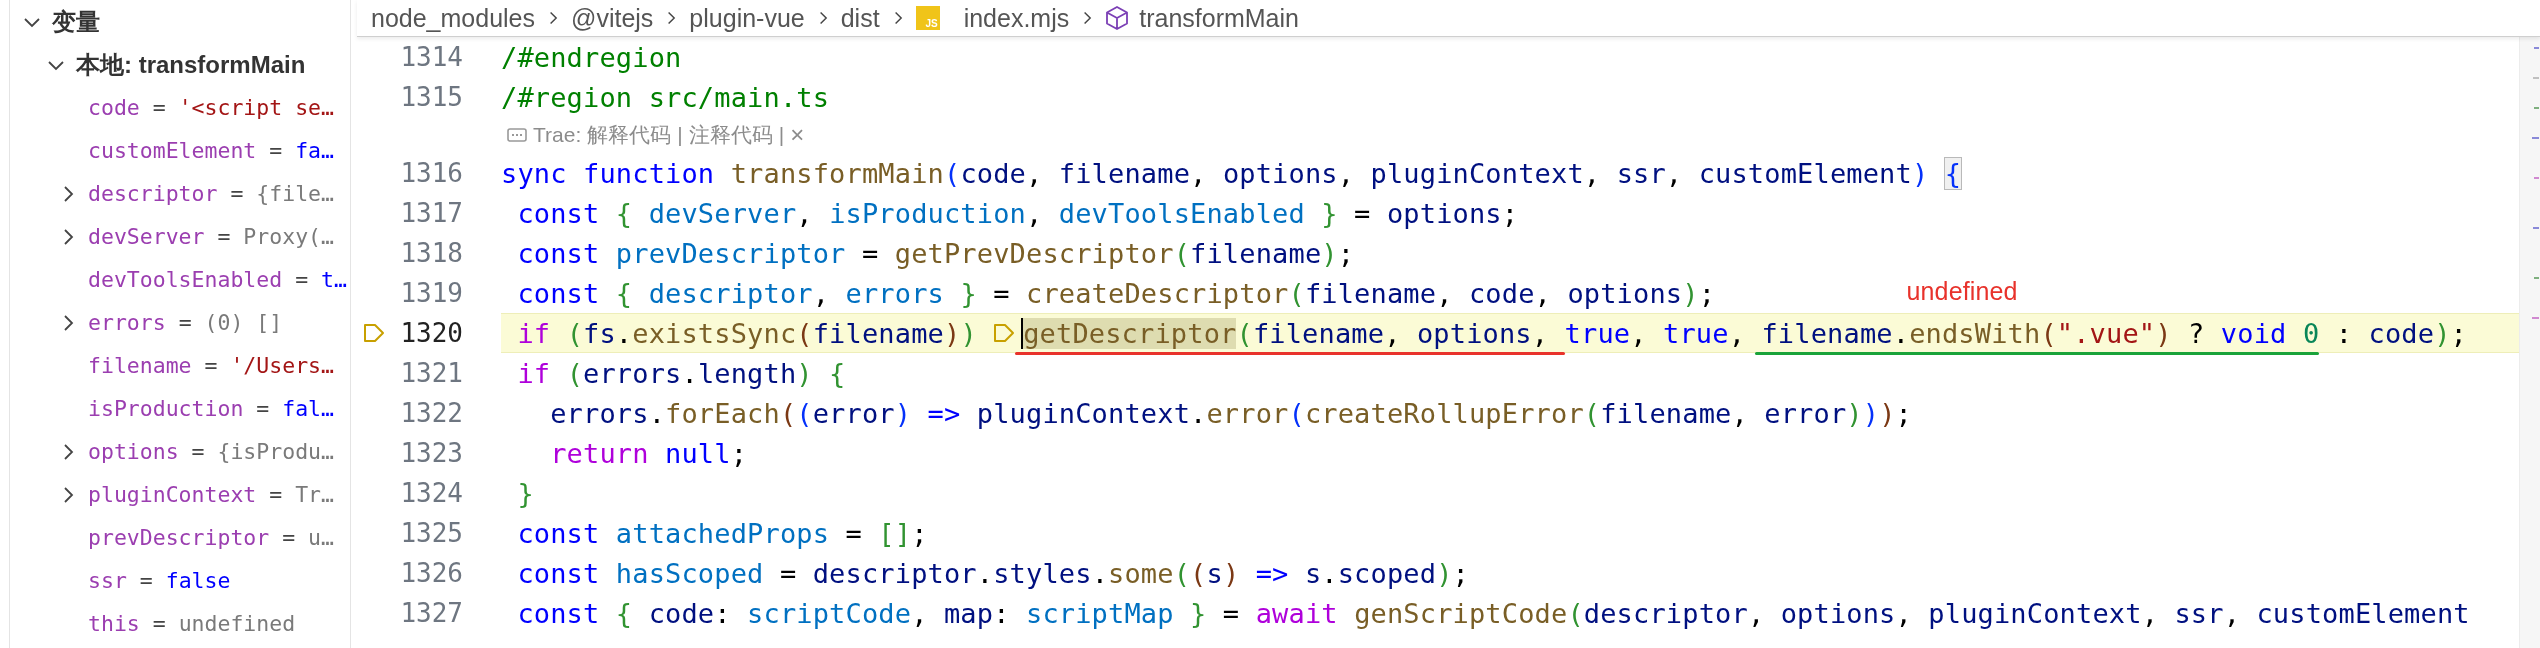 The width and height of the screenshot is (2540, 648). Describe the element at coordinates (431, 97) in the screenshot. I see `line-number: 1315` at that location.